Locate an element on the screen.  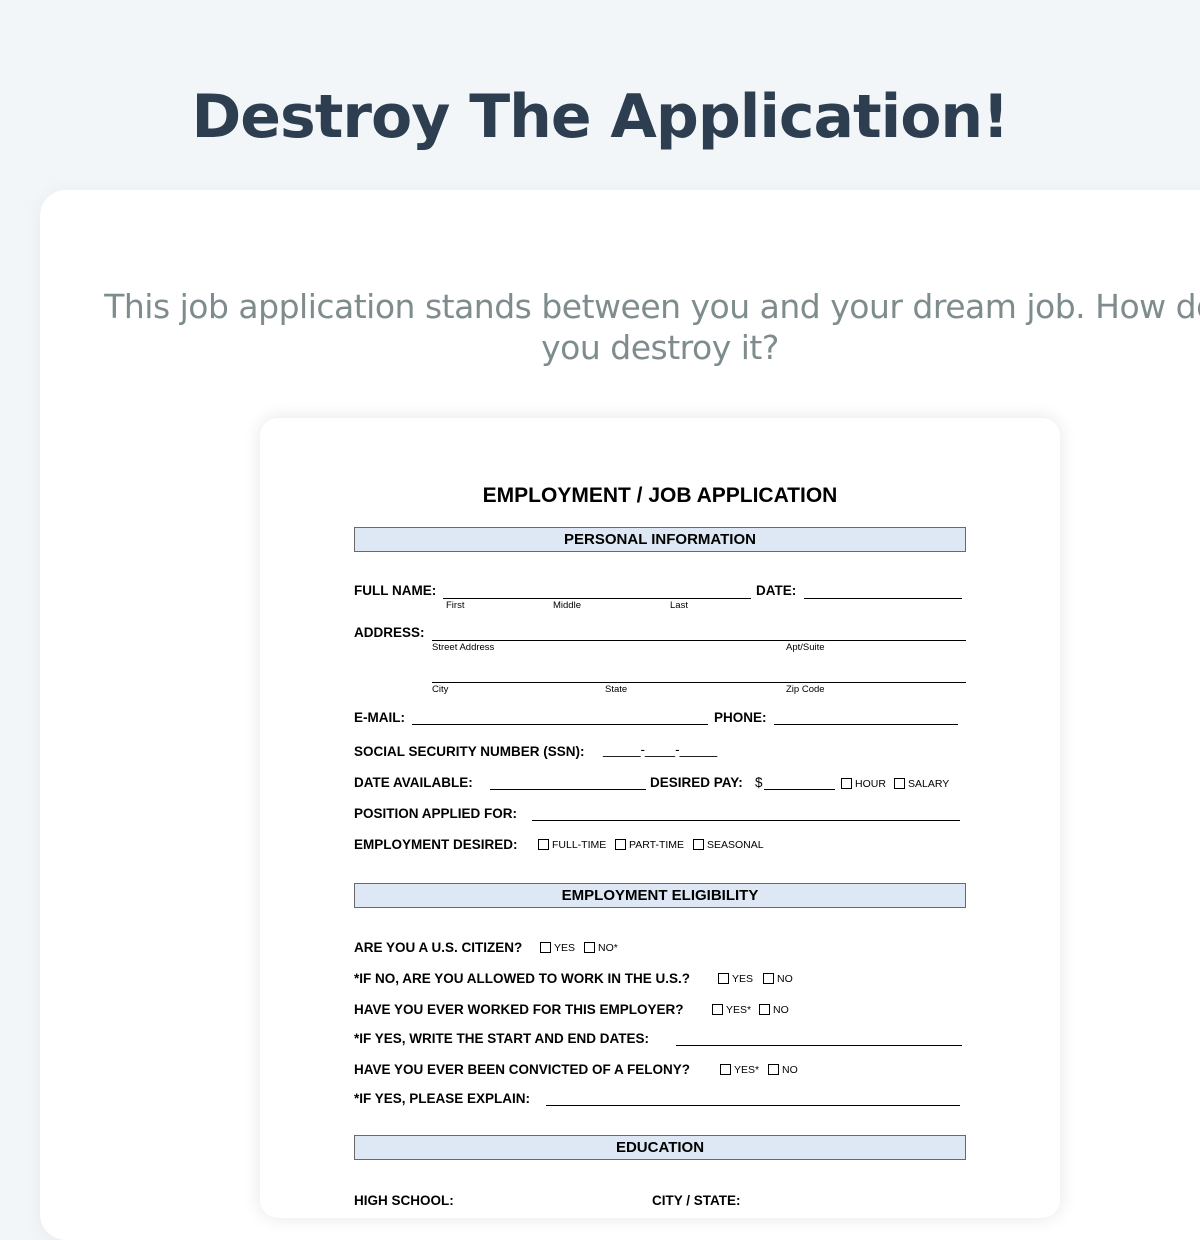
street-caption: Street Address is located at coordinates (463, 647).